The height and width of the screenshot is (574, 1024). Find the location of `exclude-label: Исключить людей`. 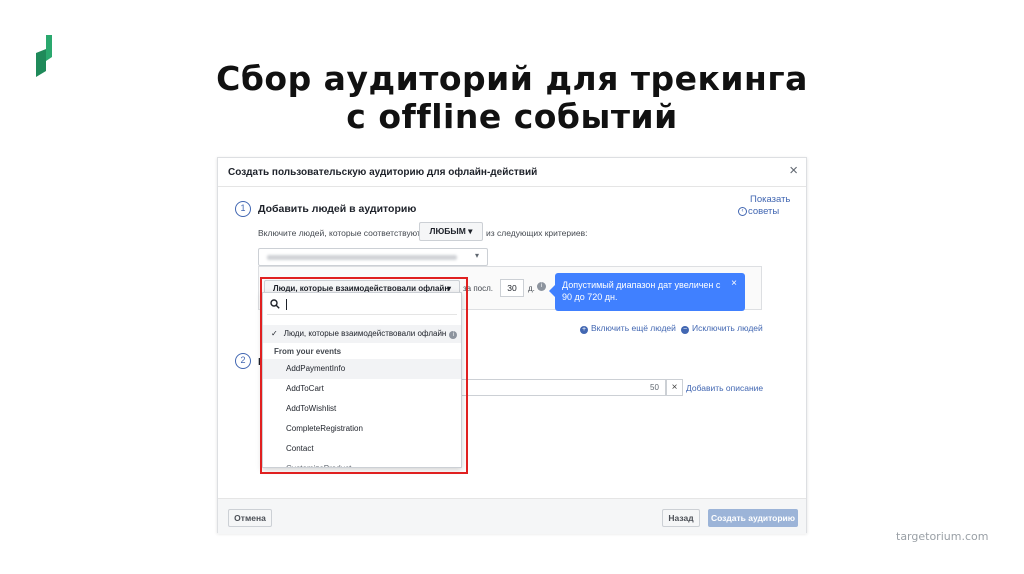

exclude-label: Исключить людей is located at coordinates (727, 328).